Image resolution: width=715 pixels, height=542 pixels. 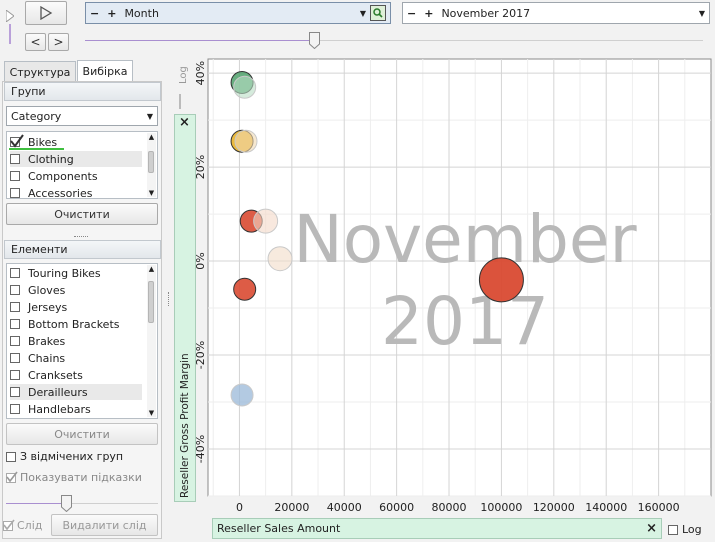 I want to click on y-log-label: Log, so click(x=183, y=75).